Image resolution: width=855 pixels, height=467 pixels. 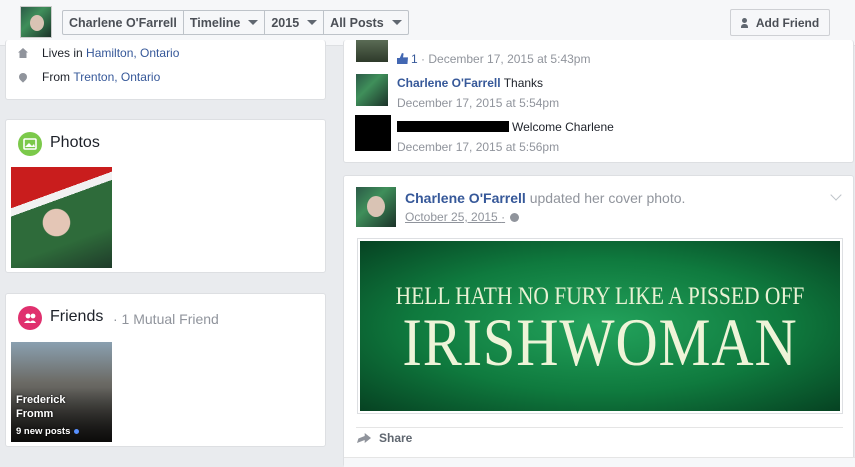 What do you see at coordinates (599, 462) in the screenshot?
I see `post-footer` at bounding box center [599, 462].